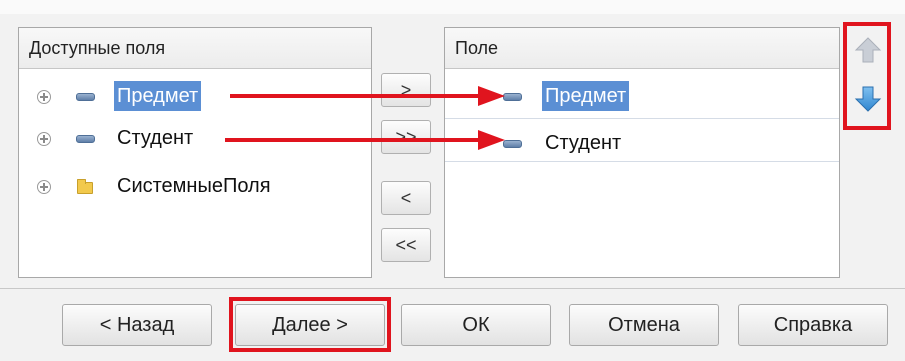 This screenshot has height=361, width=905. Describe the element at coordinates (813, 325) in the screenshot. I see `help-button: Справка` at that location.